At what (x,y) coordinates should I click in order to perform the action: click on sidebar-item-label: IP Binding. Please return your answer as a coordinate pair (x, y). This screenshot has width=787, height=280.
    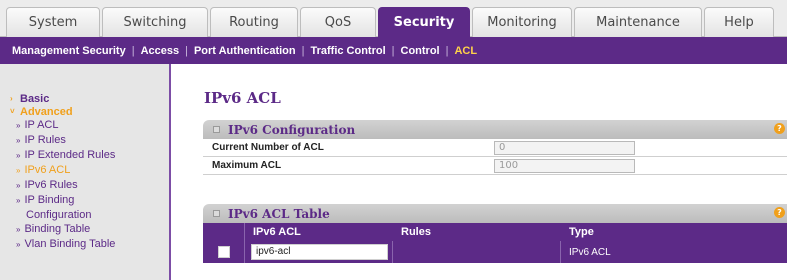
    Looking at the image, I should click on (49, 200).